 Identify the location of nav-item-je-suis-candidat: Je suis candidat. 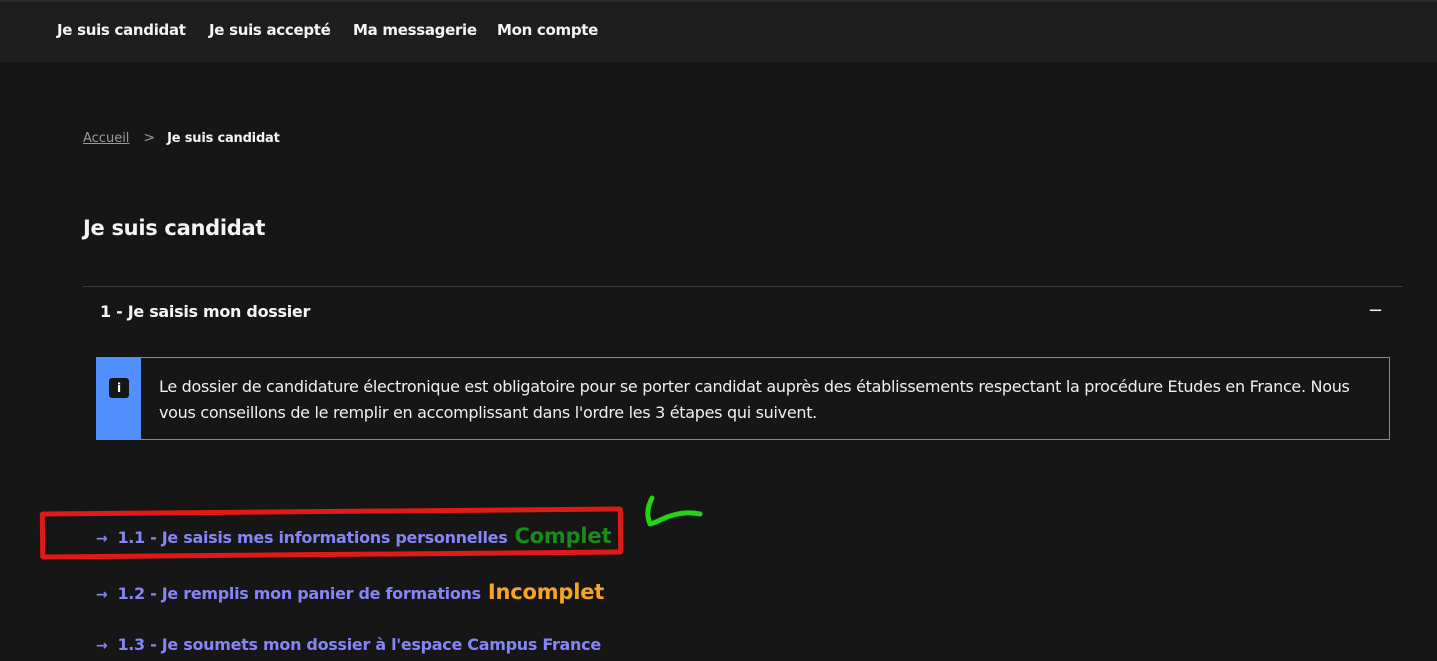
(121, 30).